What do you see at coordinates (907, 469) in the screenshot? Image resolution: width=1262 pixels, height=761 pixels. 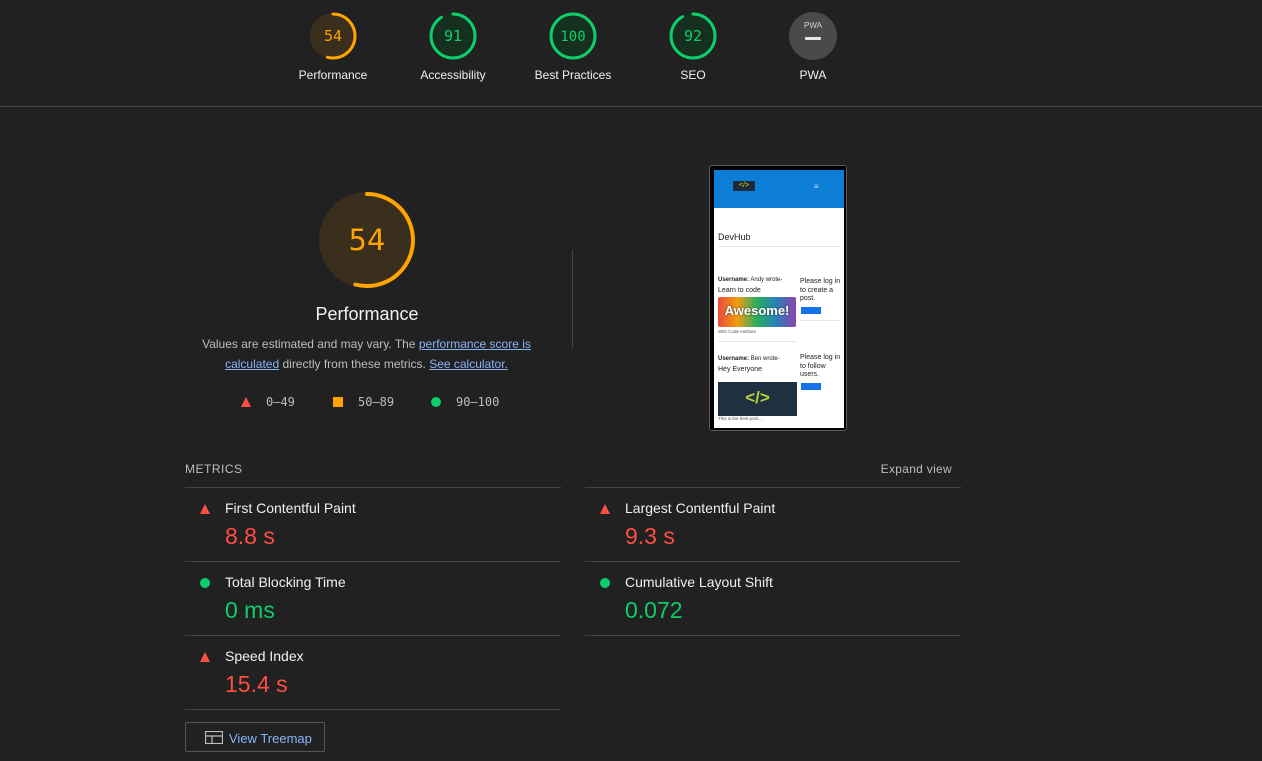 I see `expand-view-toggle: Expand view` at bounding box center [907, 469].